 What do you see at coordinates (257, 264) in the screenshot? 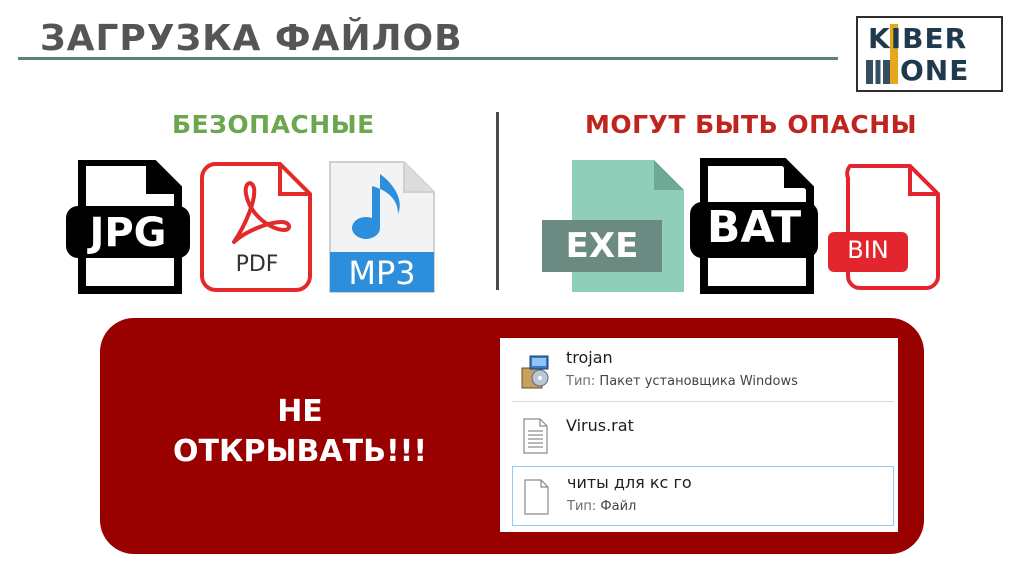
I see `pdf-file-label: PDF` at bounding box center [257, 264].